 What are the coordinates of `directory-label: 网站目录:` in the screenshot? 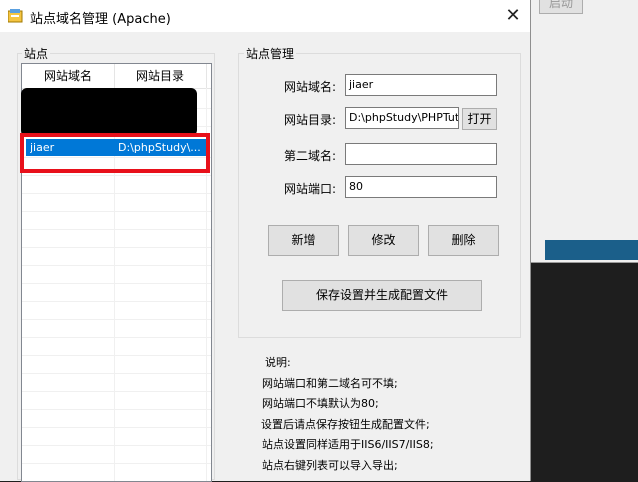 It's located at (309, 120).